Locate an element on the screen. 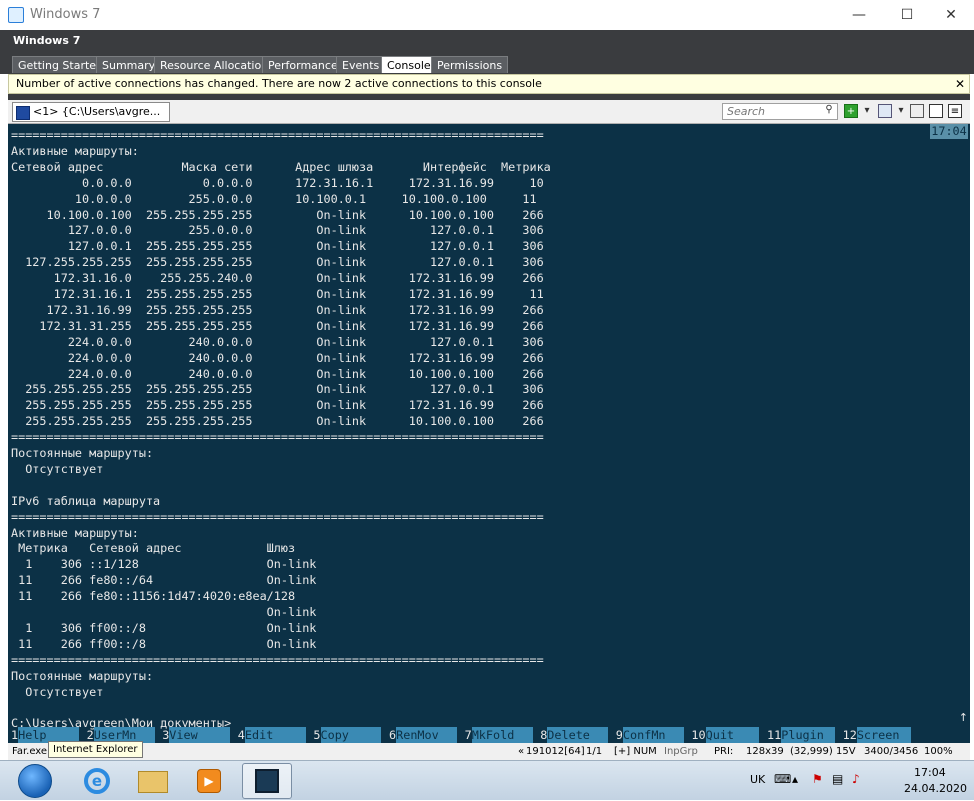  fkey-number: 9 is located at coordinates (619, 735).